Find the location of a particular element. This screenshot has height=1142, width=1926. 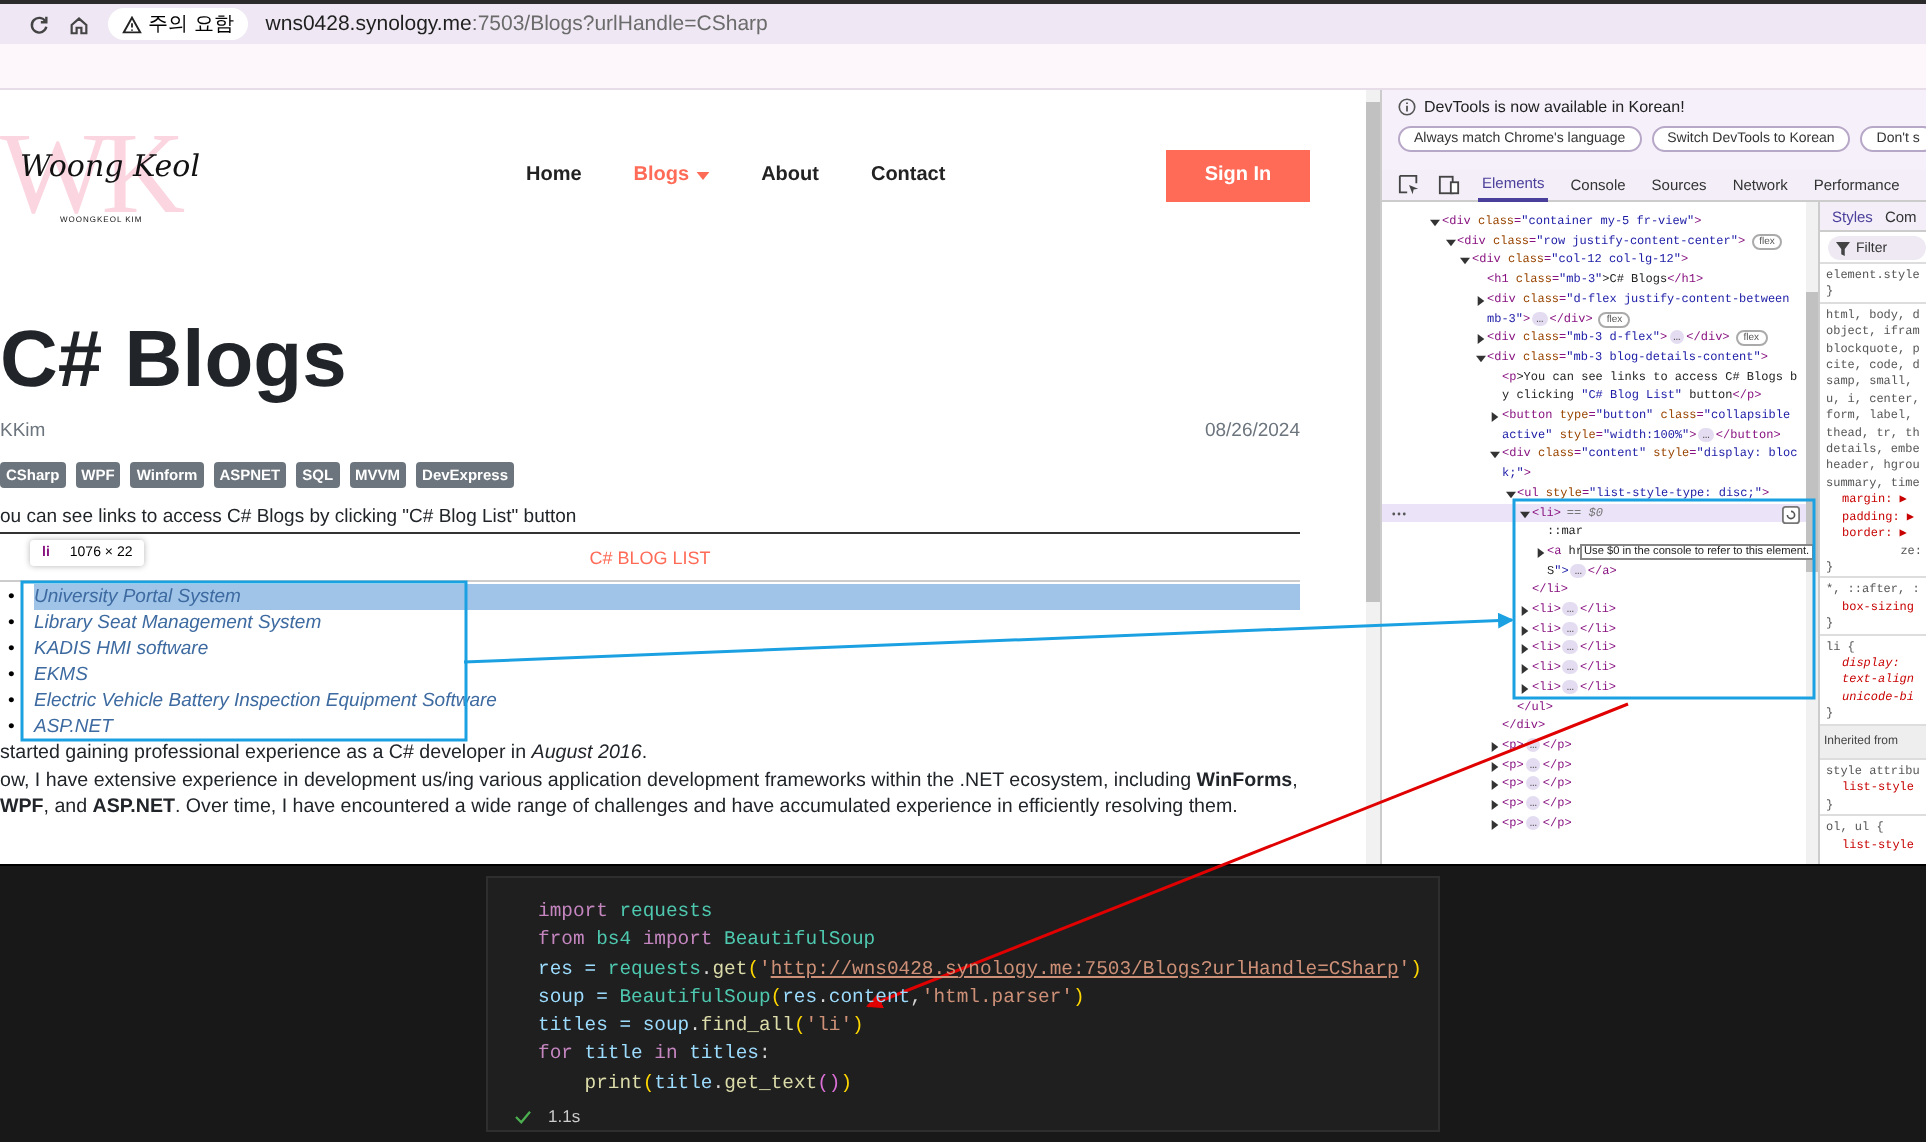

body-text: started gaining professional experience as a C# developer in August 2016. is located at coordinates (325, 753).